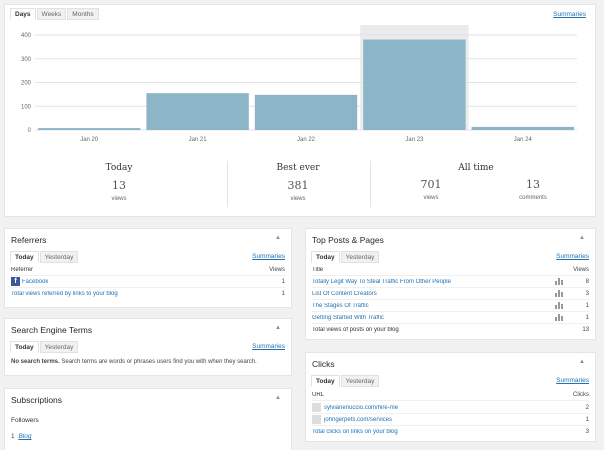 This screenshot has height=450, width=604. What do you see at coordinates (476, 168) in the screenshot?
I see `stat-all-time-label: All time` at bounding box center [476, 168].